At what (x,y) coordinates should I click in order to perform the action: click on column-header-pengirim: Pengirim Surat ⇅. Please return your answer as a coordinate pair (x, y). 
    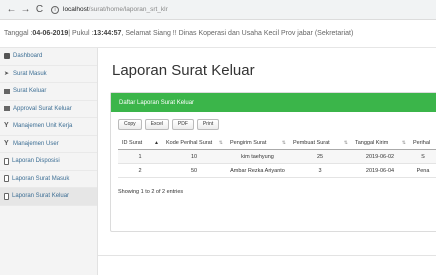
    Looking at the image, I should click on (257, 142).